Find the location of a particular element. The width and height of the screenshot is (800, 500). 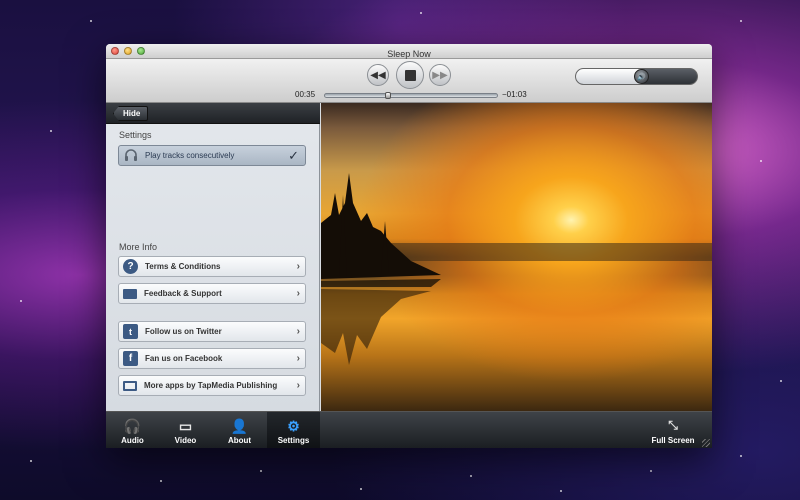

row-label: Follow us on Twitter is located at coordinates (183, 331).